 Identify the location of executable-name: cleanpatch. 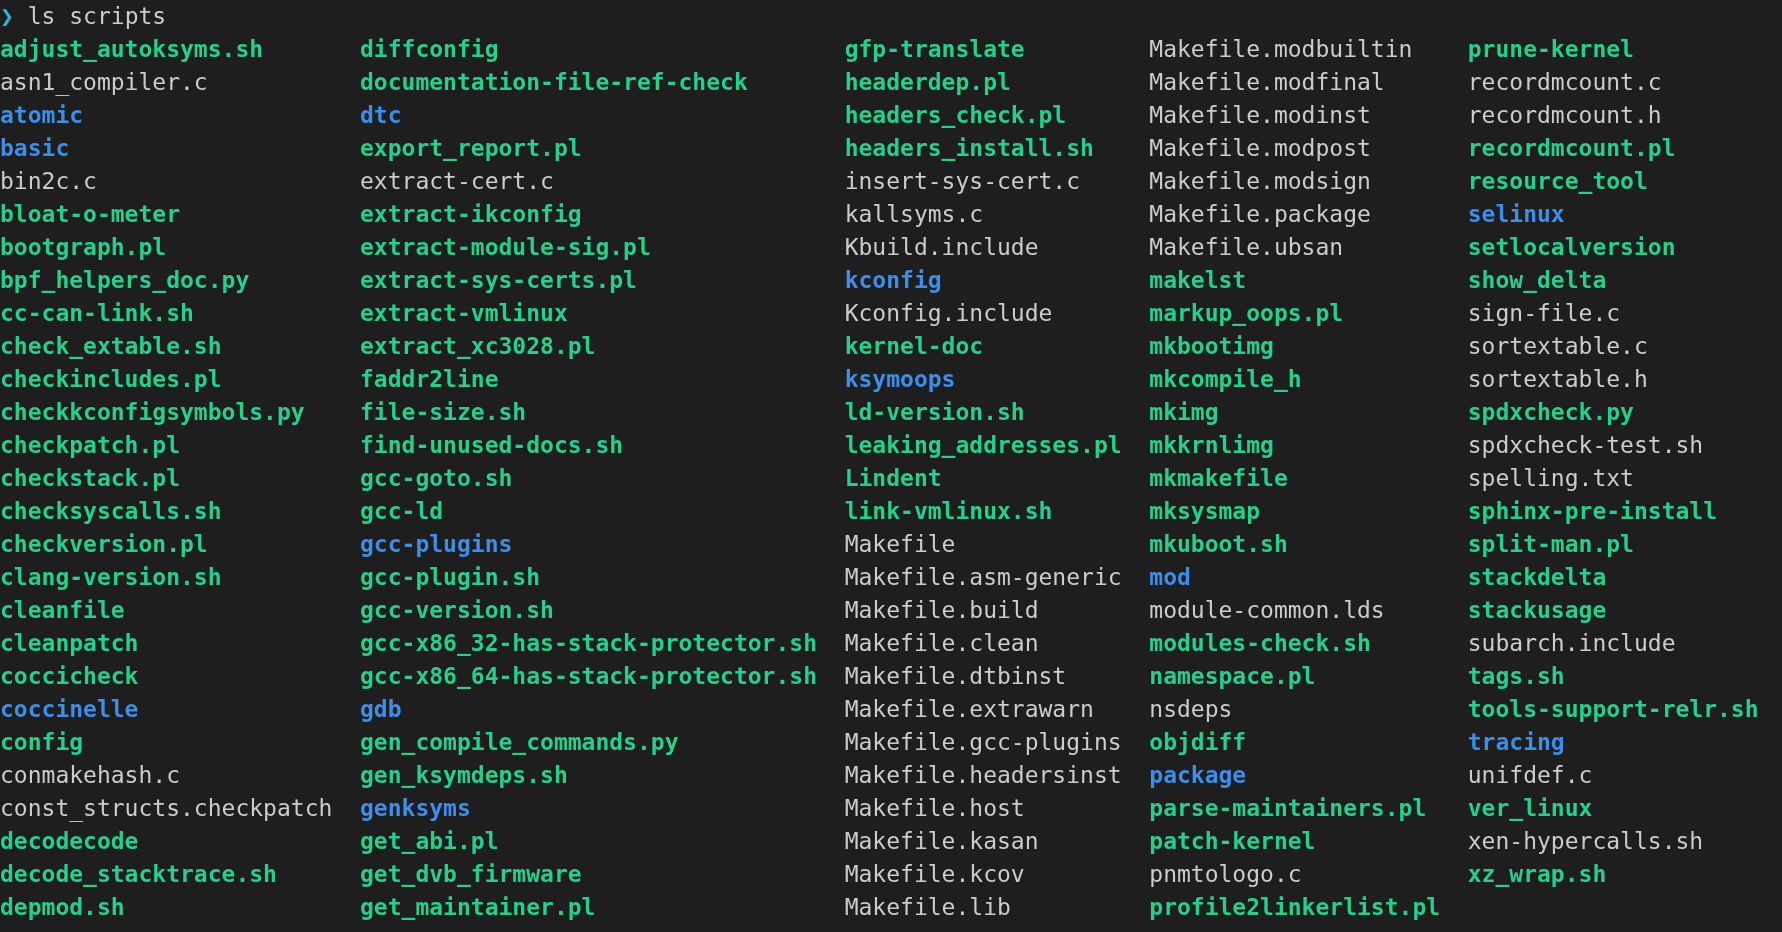
(69, 643).